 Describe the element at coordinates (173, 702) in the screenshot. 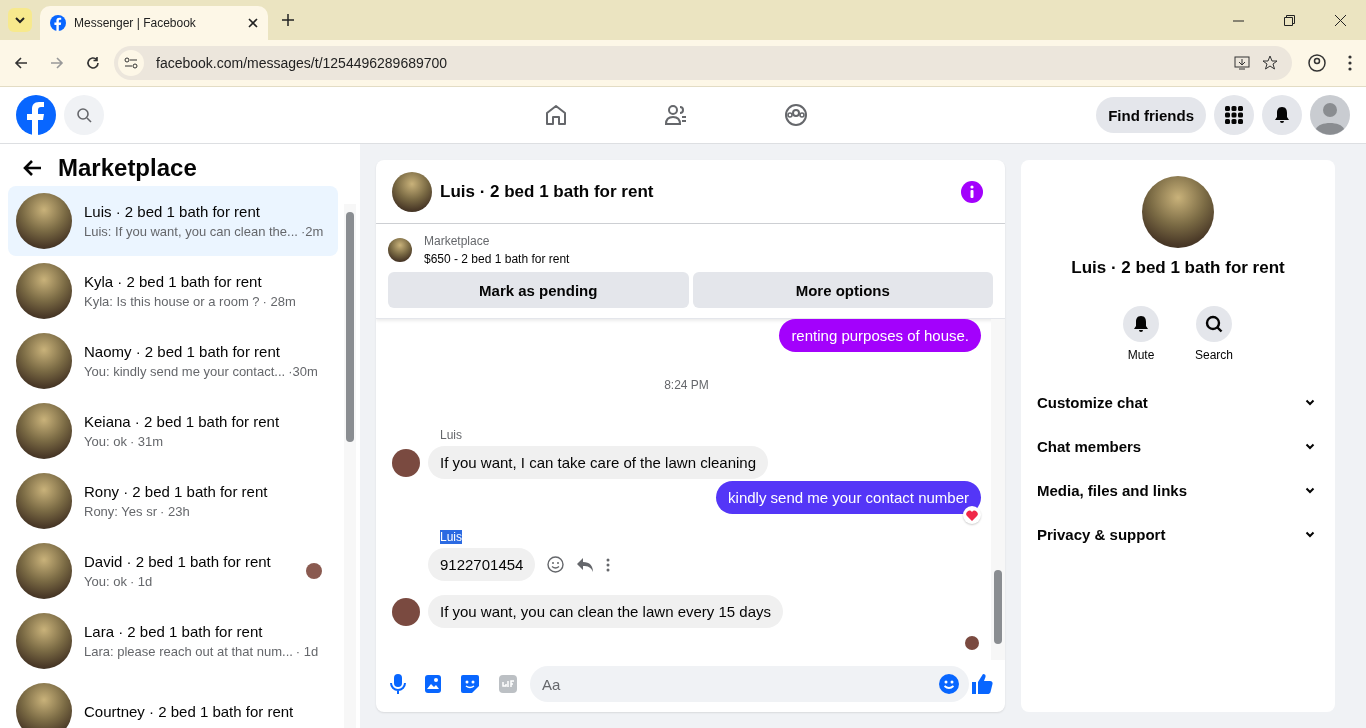

I see `conversation-item: Courtney · 2 bed 1 bath for rent` at that location.